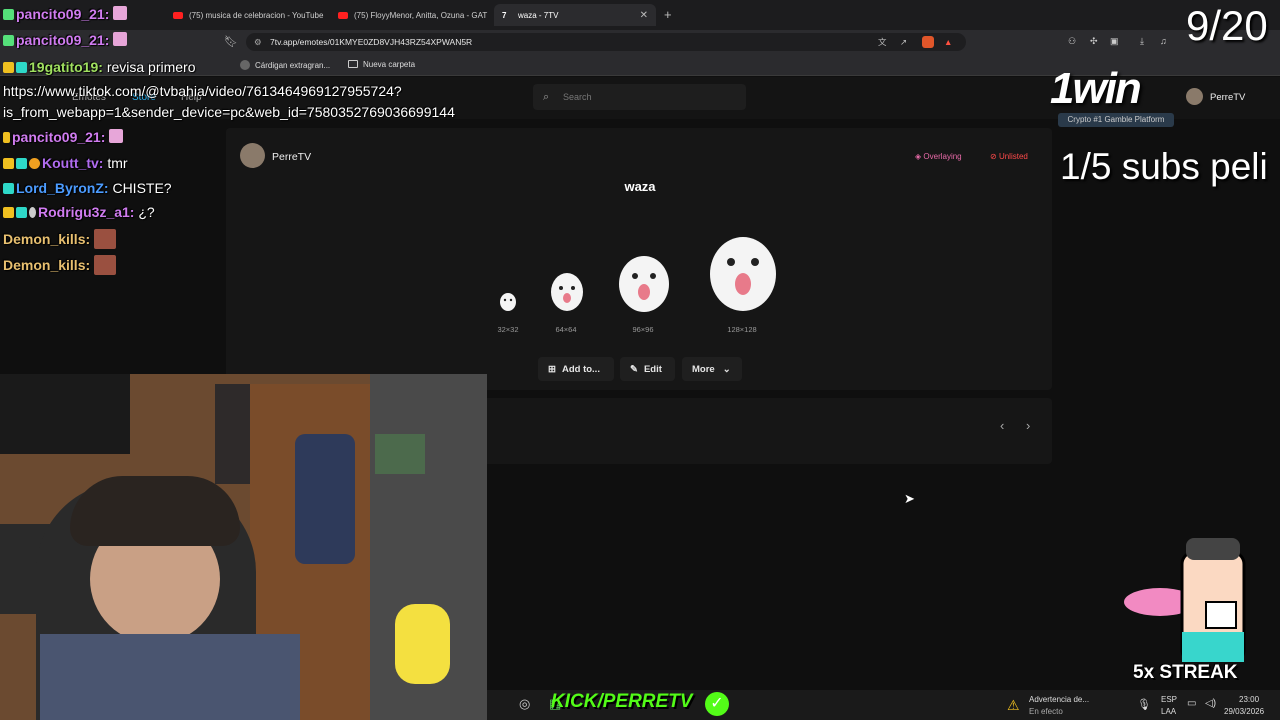 The height and width of the screenshot is (720, 1280). I want to click on streak-character, so click(1185, 600).